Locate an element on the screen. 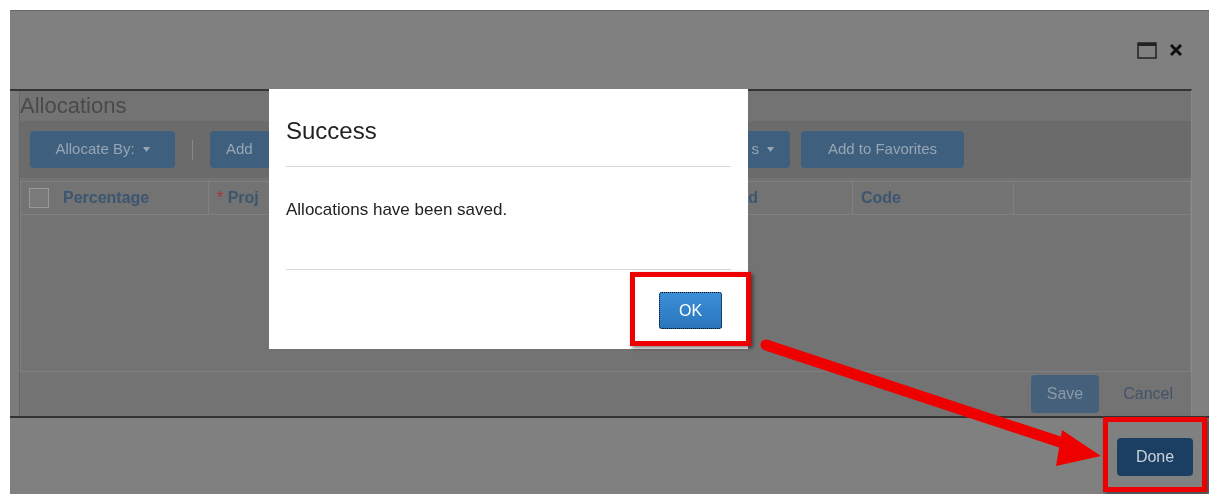 This screenshot has height=494, width=1209. dialog-title: Success is located at coordinates (331, 130).